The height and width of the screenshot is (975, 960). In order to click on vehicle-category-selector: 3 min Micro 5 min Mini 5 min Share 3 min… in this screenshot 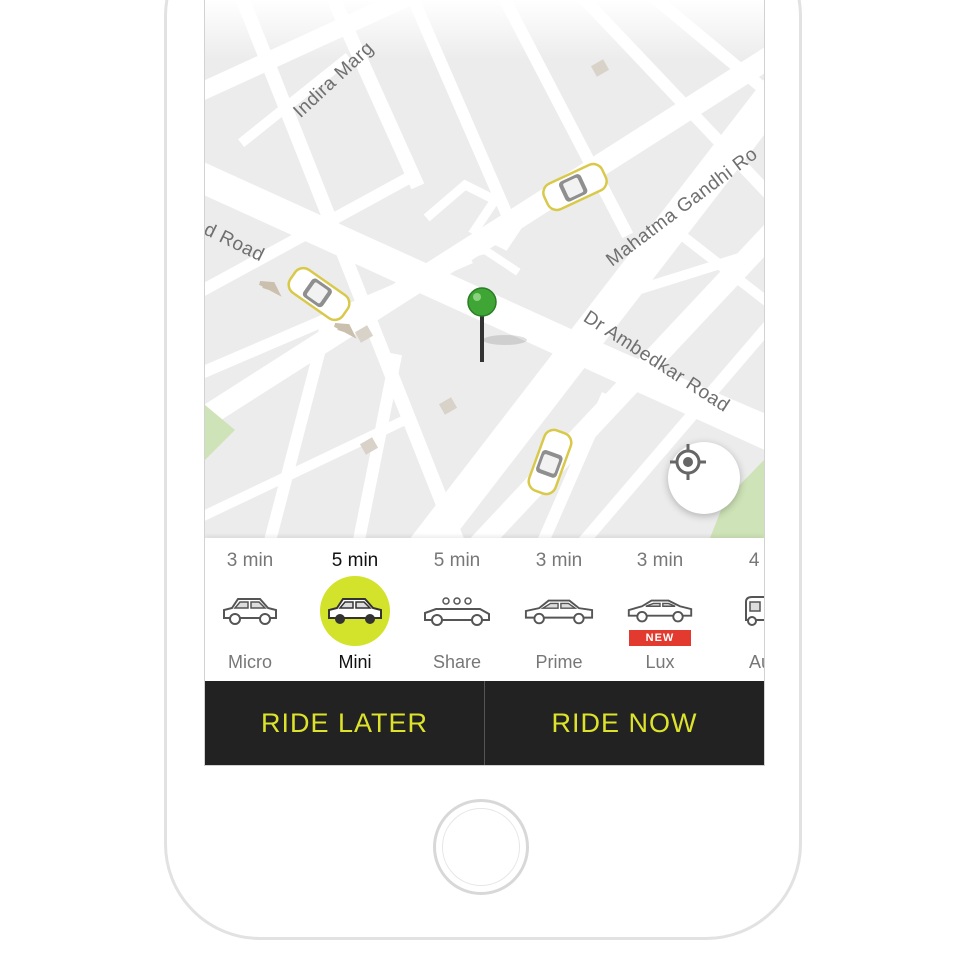, I will do `click(484, 609)`.